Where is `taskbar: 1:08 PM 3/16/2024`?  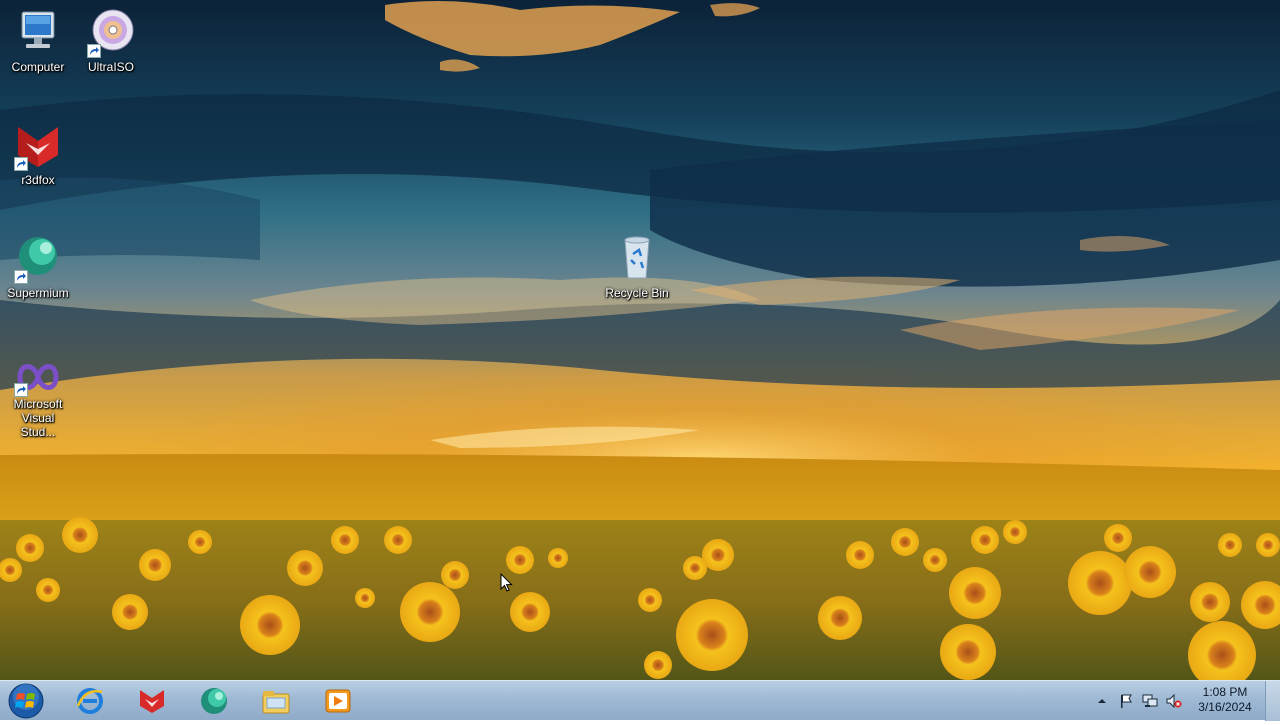 taskbar: 1:08 PM 3/16/2024 is located at coordinates (640, 700).